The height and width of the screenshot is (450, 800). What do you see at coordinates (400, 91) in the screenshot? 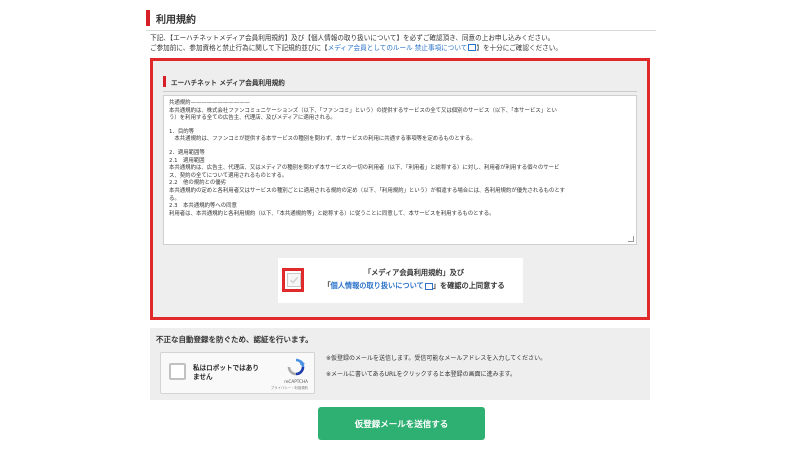
I see `terms-heading-divider` at bounding box center [400, 91].